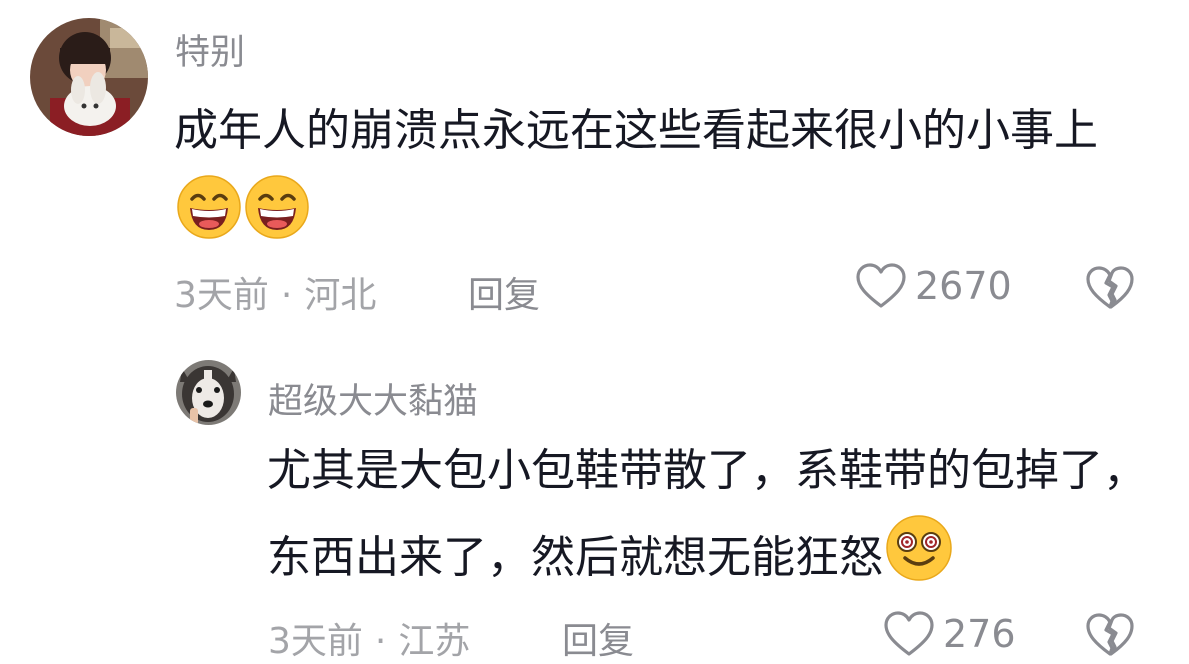  What do you see at coordinates (963, 286) in the screenshot?
I see `like-count: 2670` at bounding box center [963, 286].